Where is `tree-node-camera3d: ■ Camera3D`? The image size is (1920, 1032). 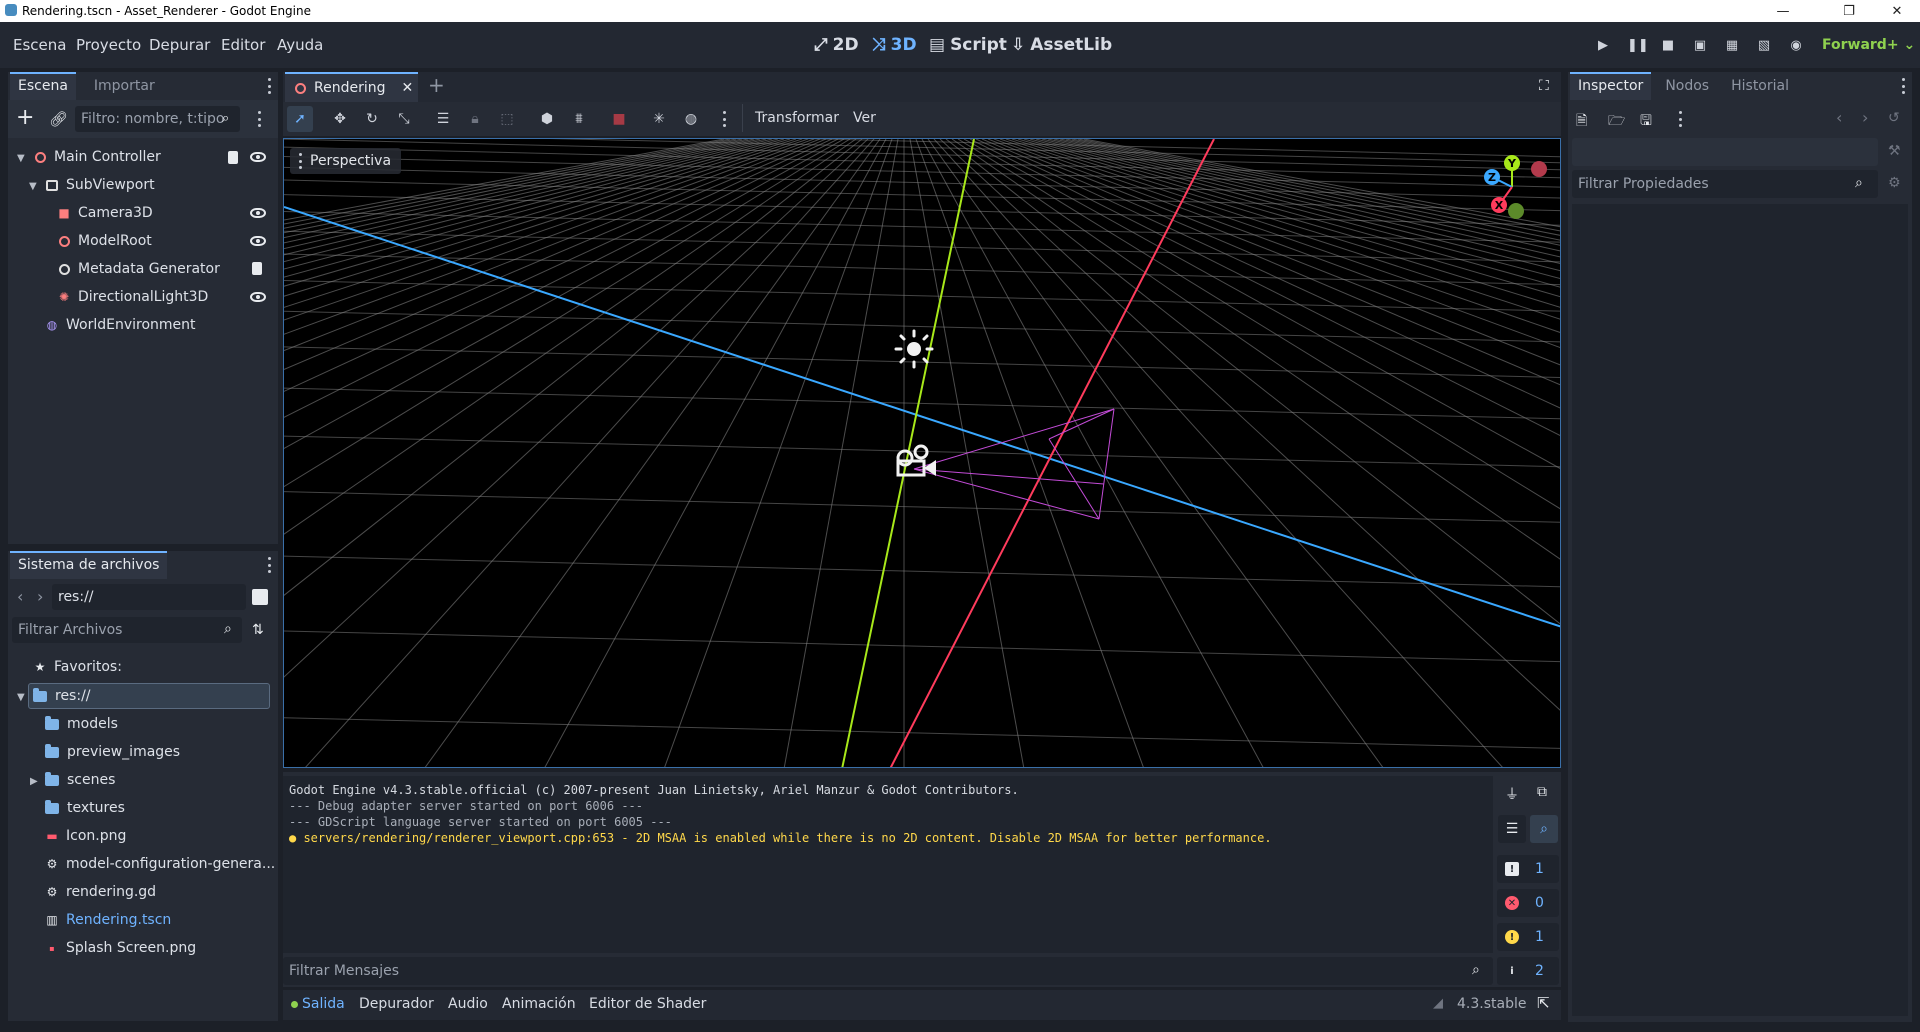 tree-node-camera3d: ■ Camera3D is located at coordinates (104, 213).